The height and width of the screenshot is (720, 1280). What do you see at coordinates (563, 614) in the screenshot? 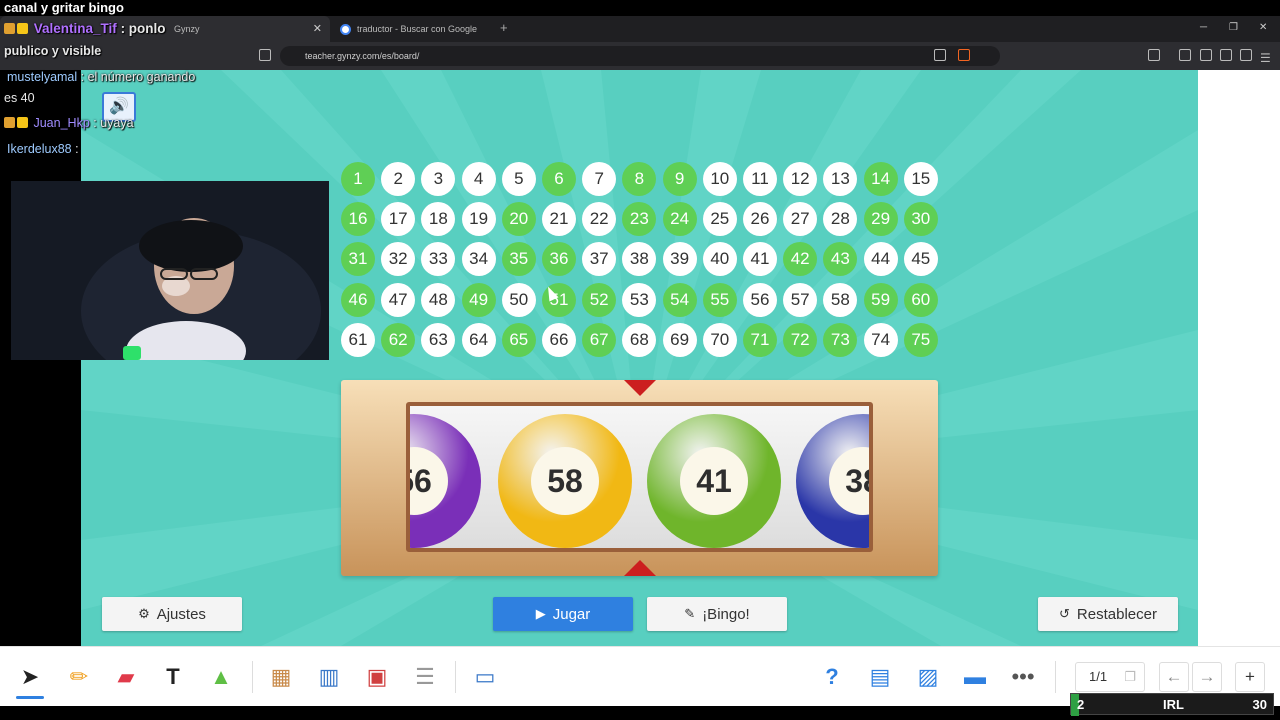
I see `play-button: ▶ Jugar` at bounding box center [563, 614].